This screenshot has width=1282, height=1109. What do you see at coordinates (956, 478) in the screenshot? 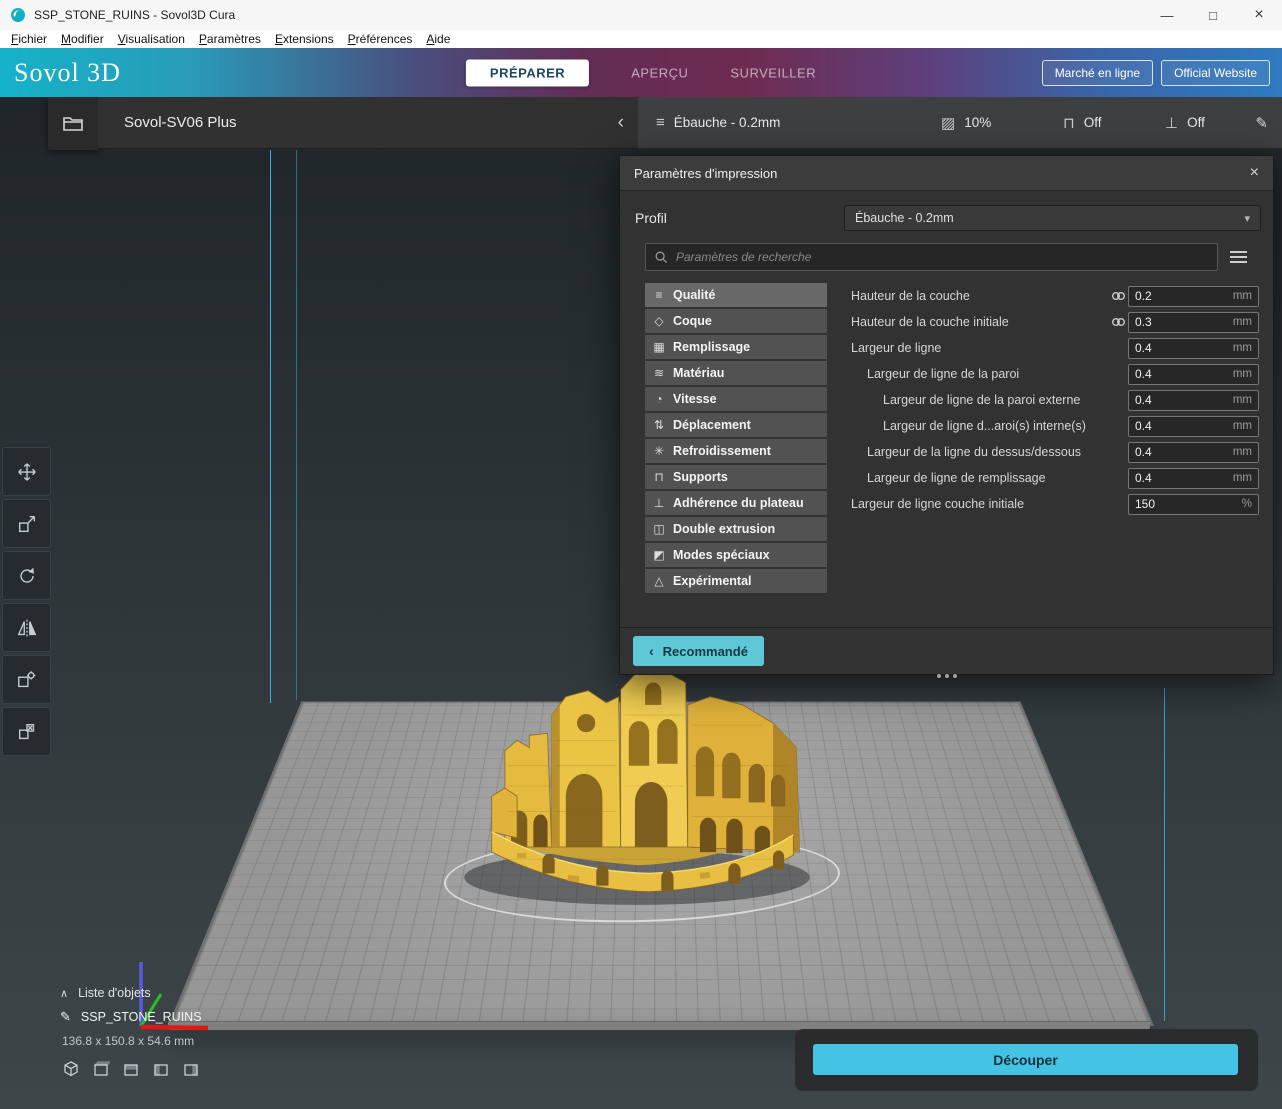
I see `setting-label: Largeur de ligne de remplissage` at bounding box center [956, 478].